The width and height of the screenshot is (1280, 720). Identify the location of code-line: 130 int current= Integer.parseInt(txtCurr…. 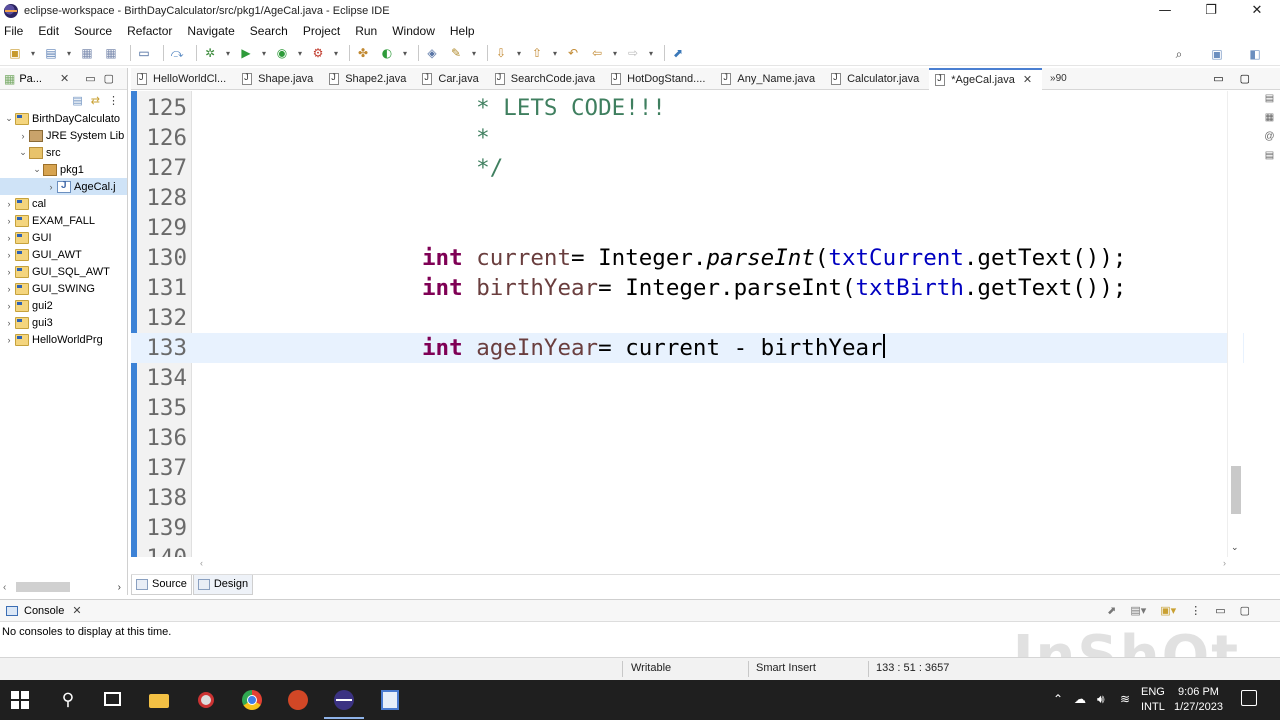
(687, 258).